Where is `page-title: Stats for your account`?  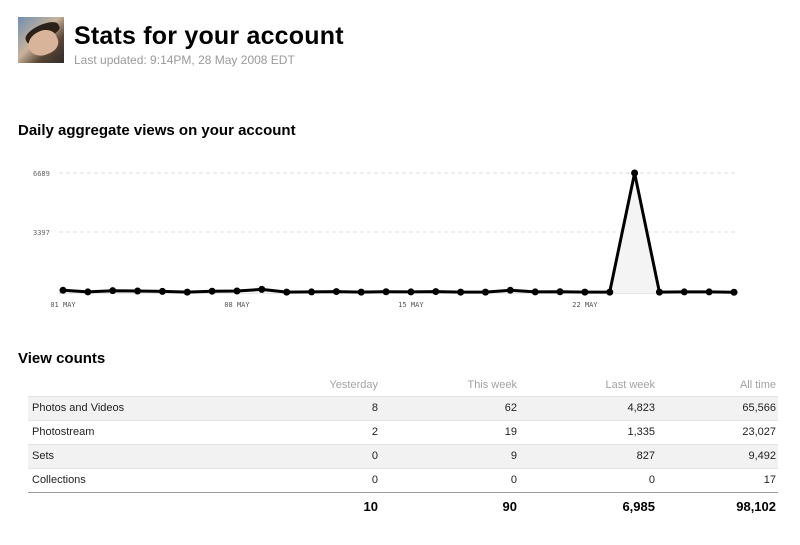
page-title: Stats for your account is located at coordinates (209, 36).